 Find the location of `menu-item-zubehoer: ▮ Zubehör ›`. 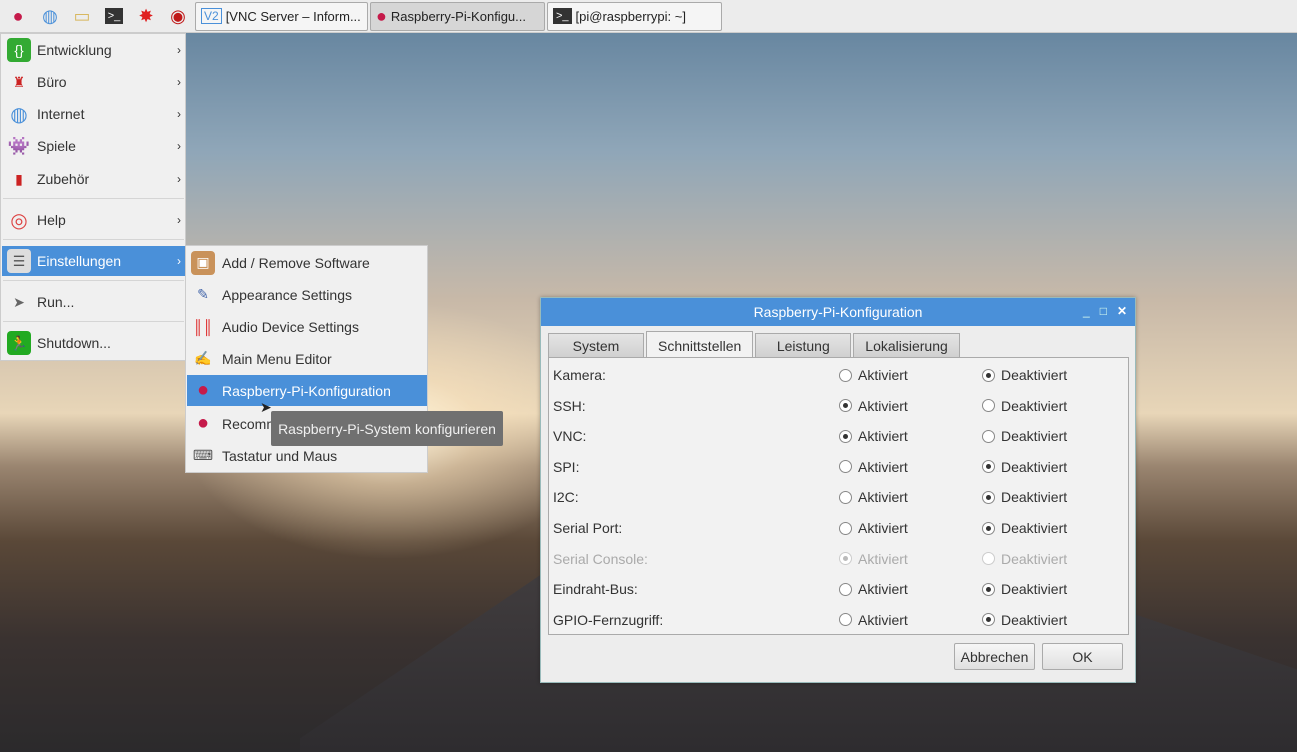

menu-item-zubehoer: ▮ Zubehör › is located at coordinates (93, 179).